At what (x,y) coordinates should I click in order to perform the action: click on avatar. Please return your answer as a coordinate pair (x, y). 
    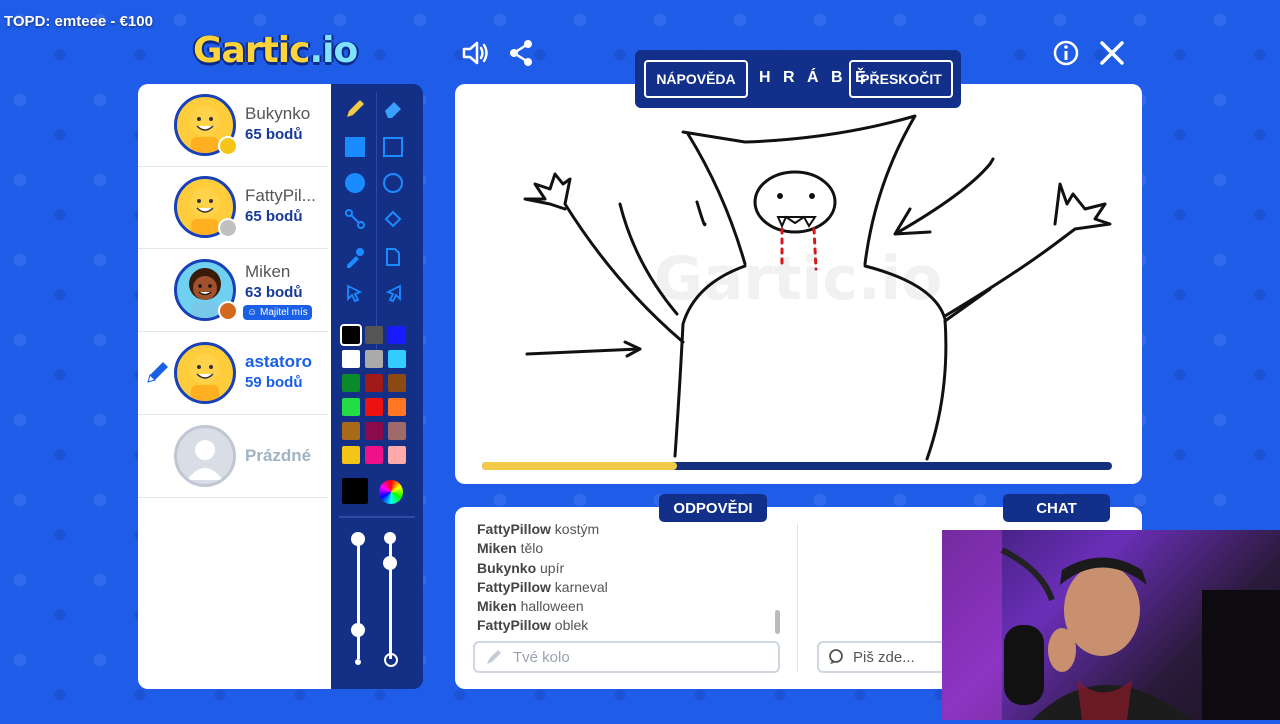
    Looking at the image, I should click on (205, 373).